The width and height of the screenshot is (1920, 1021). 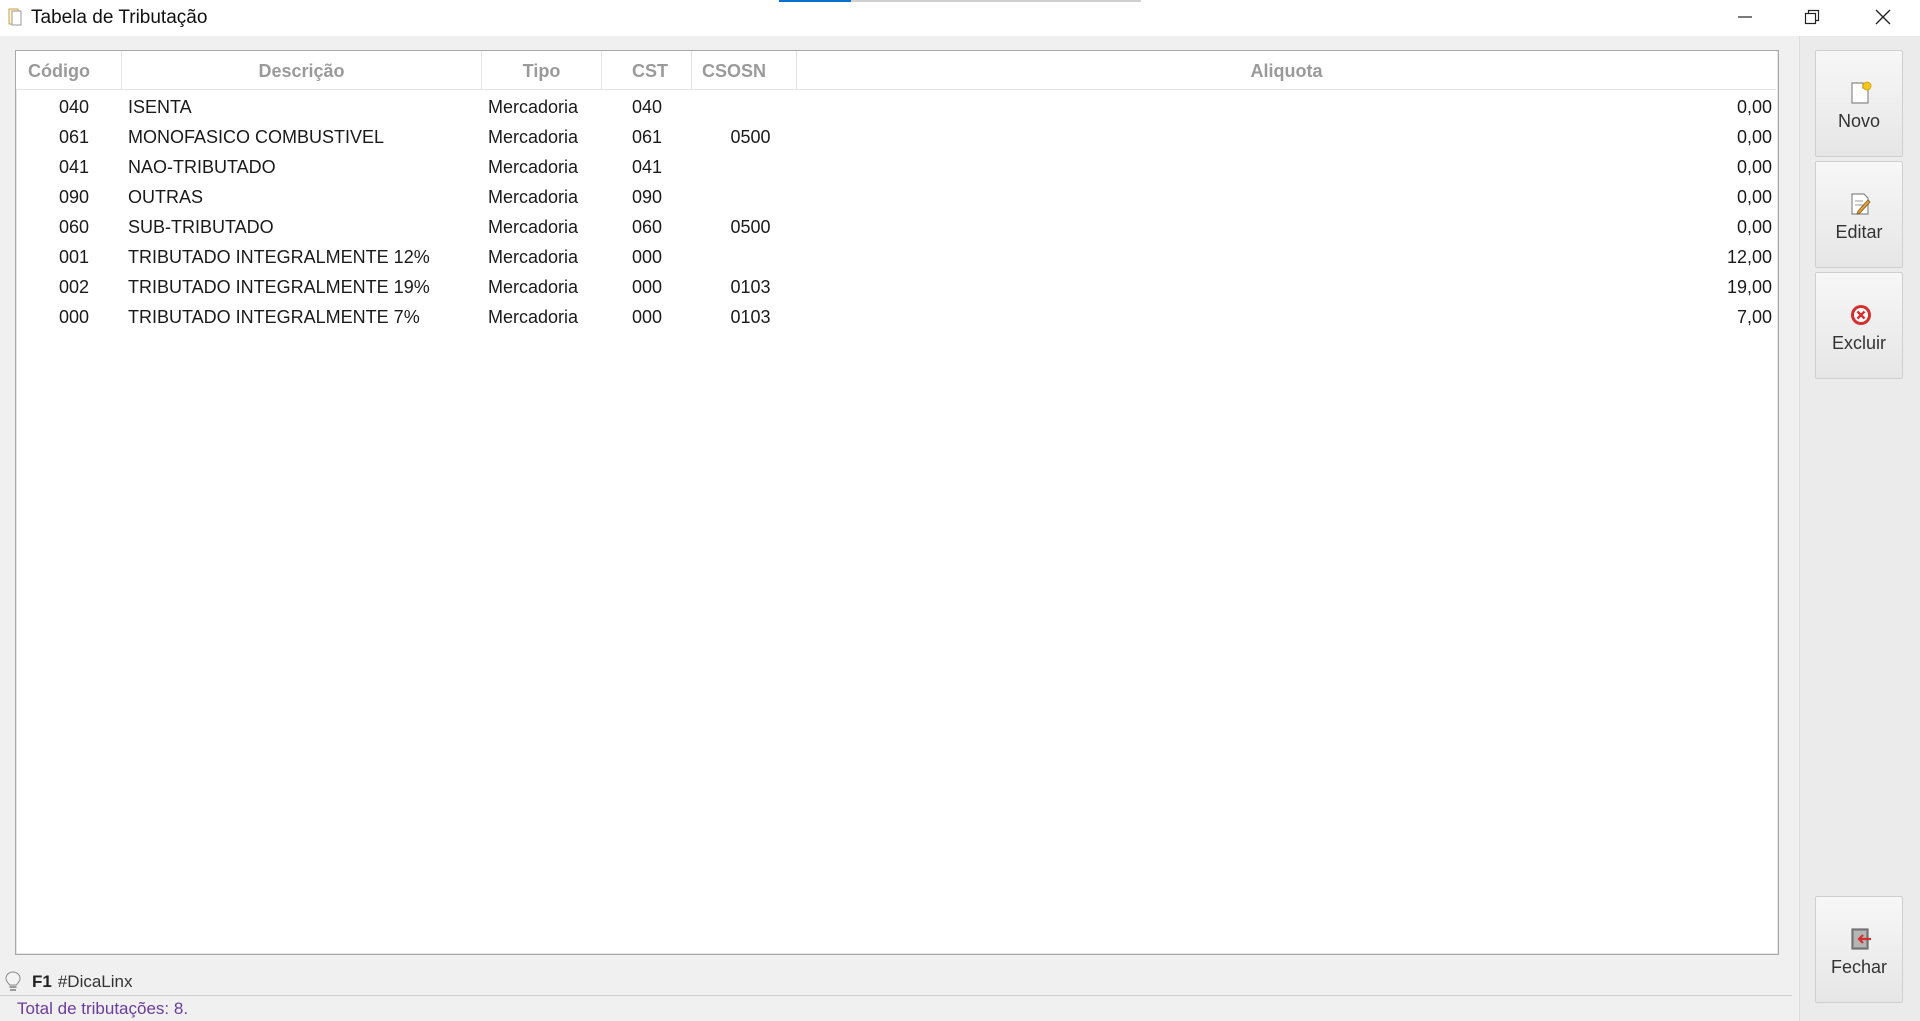 What do you see at coordinates (996, 1) in the screenshot?
I see `title-progress-track` at bounding box center [996, 1].